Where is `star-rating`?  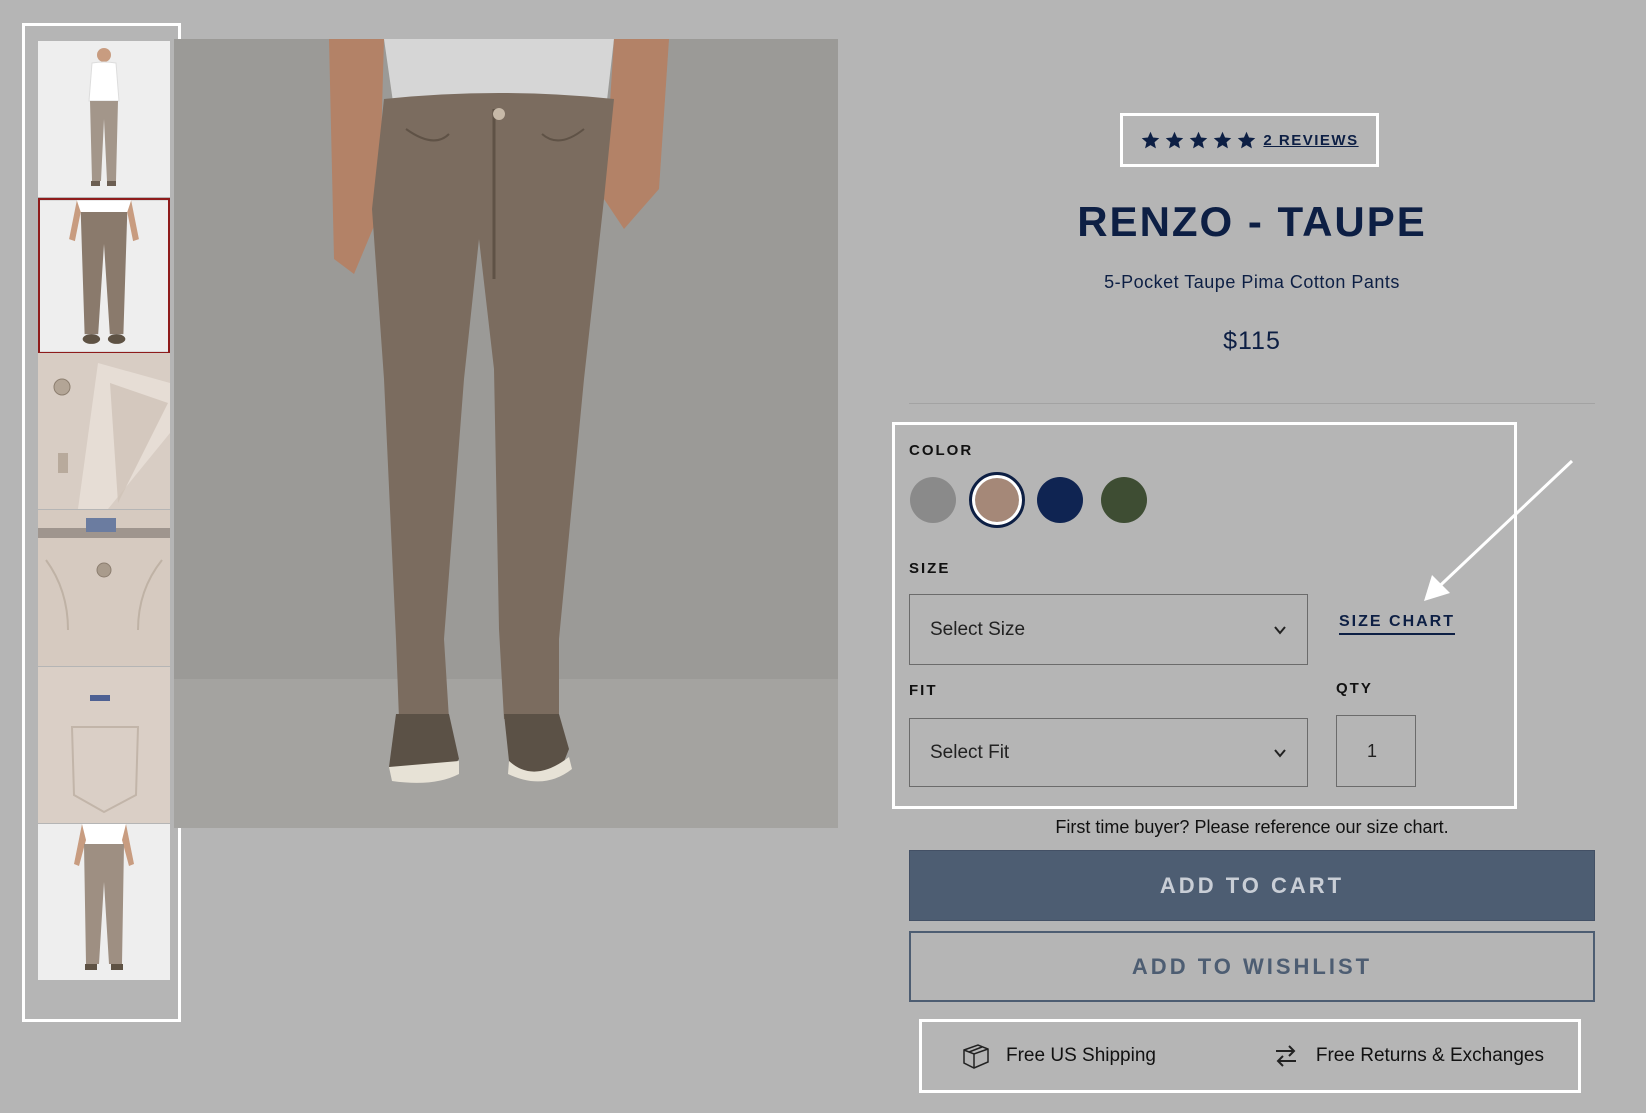 star-rating is located at coordinates (1198, 140).